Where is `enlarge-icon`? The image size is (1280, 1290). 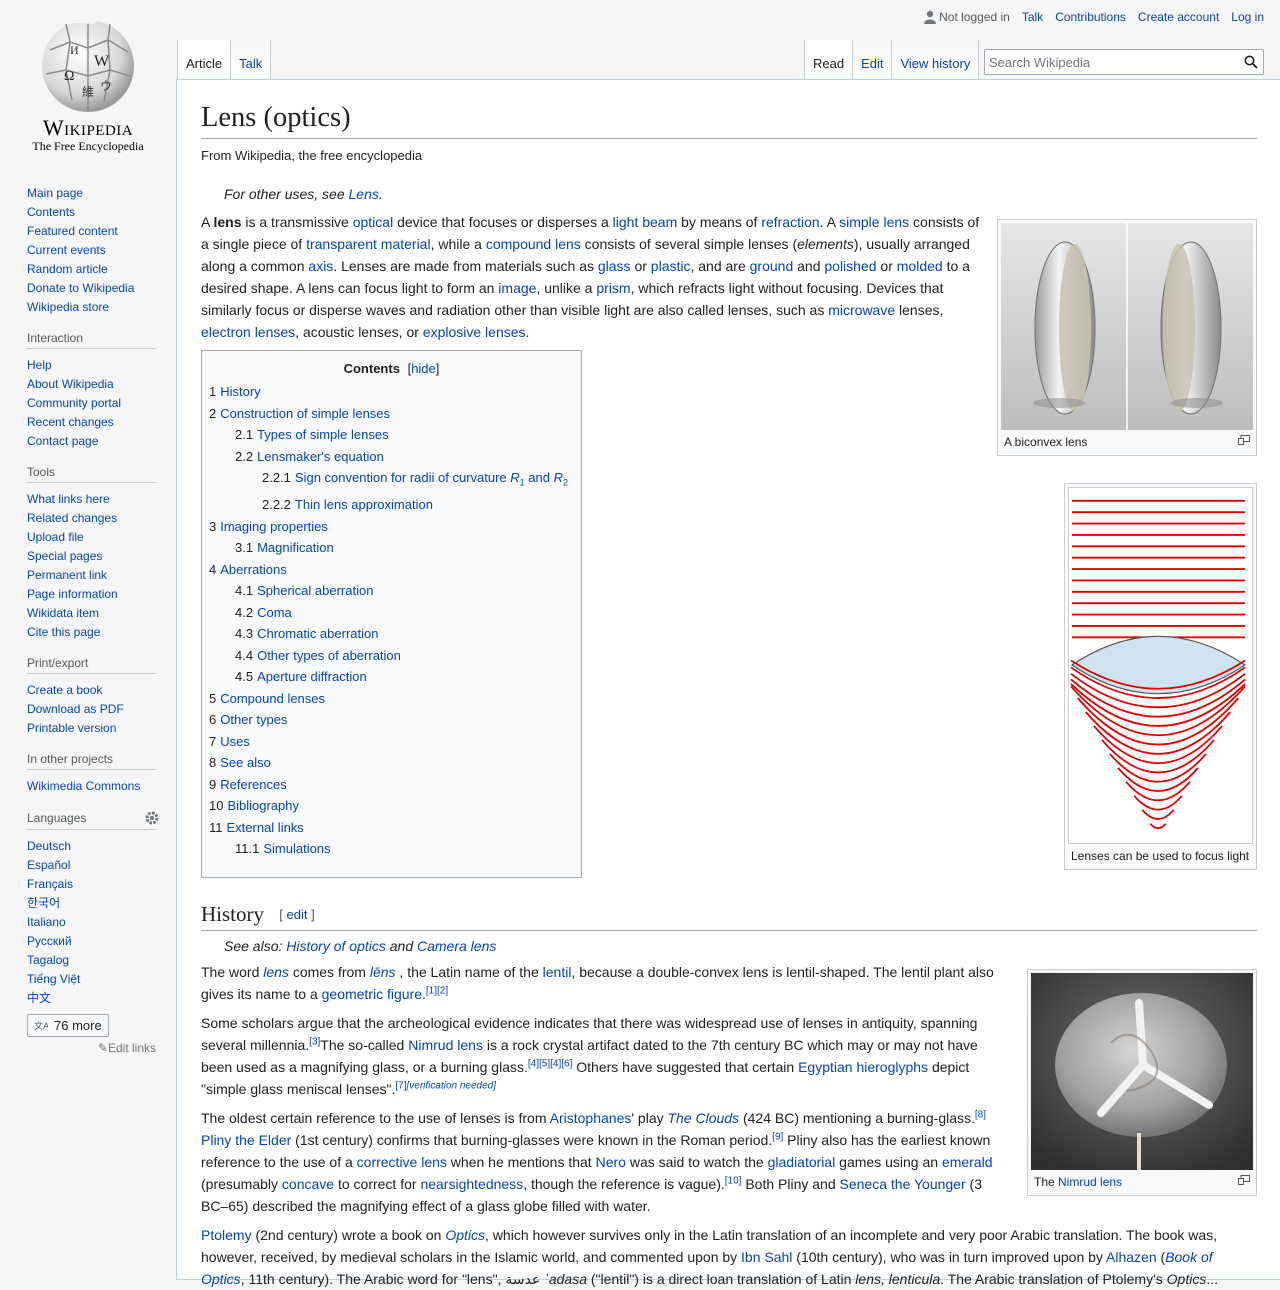 enlarge-icon is located at coordinates (1244, 440).